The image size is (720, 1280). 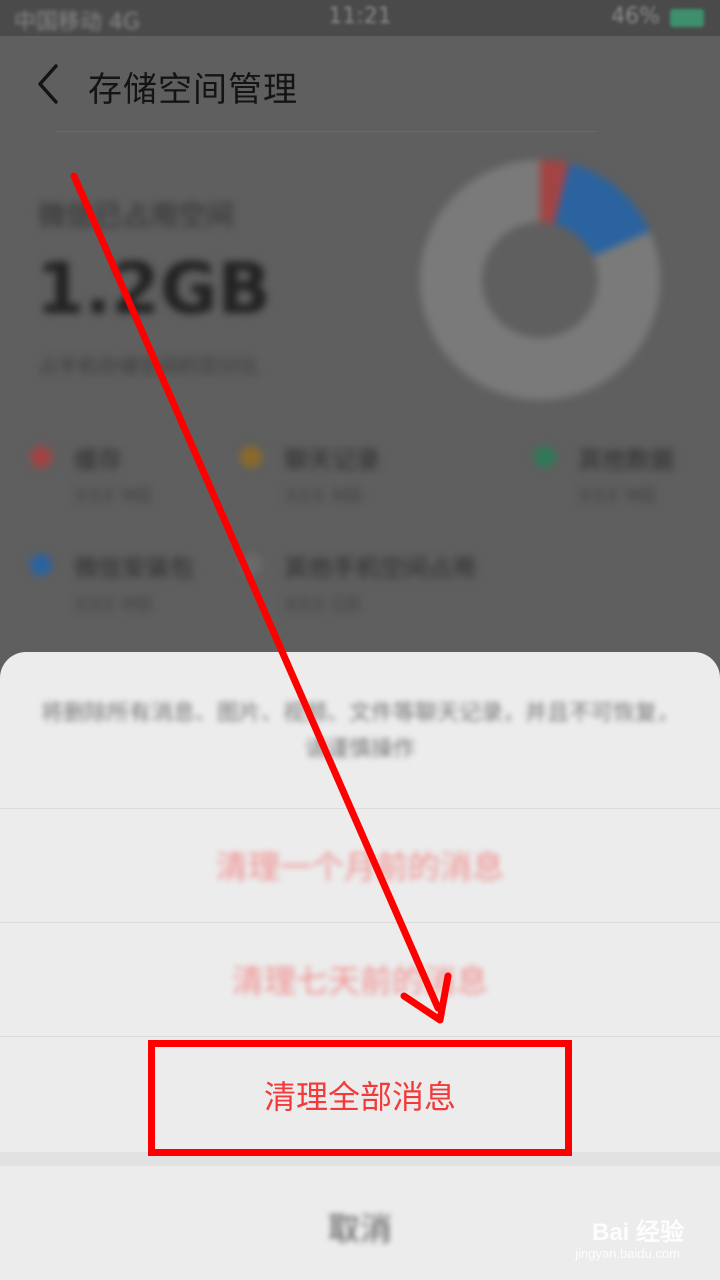 I want to click on clear-all-messages-button: 清理全部消息, so click(x=360, y=1095).